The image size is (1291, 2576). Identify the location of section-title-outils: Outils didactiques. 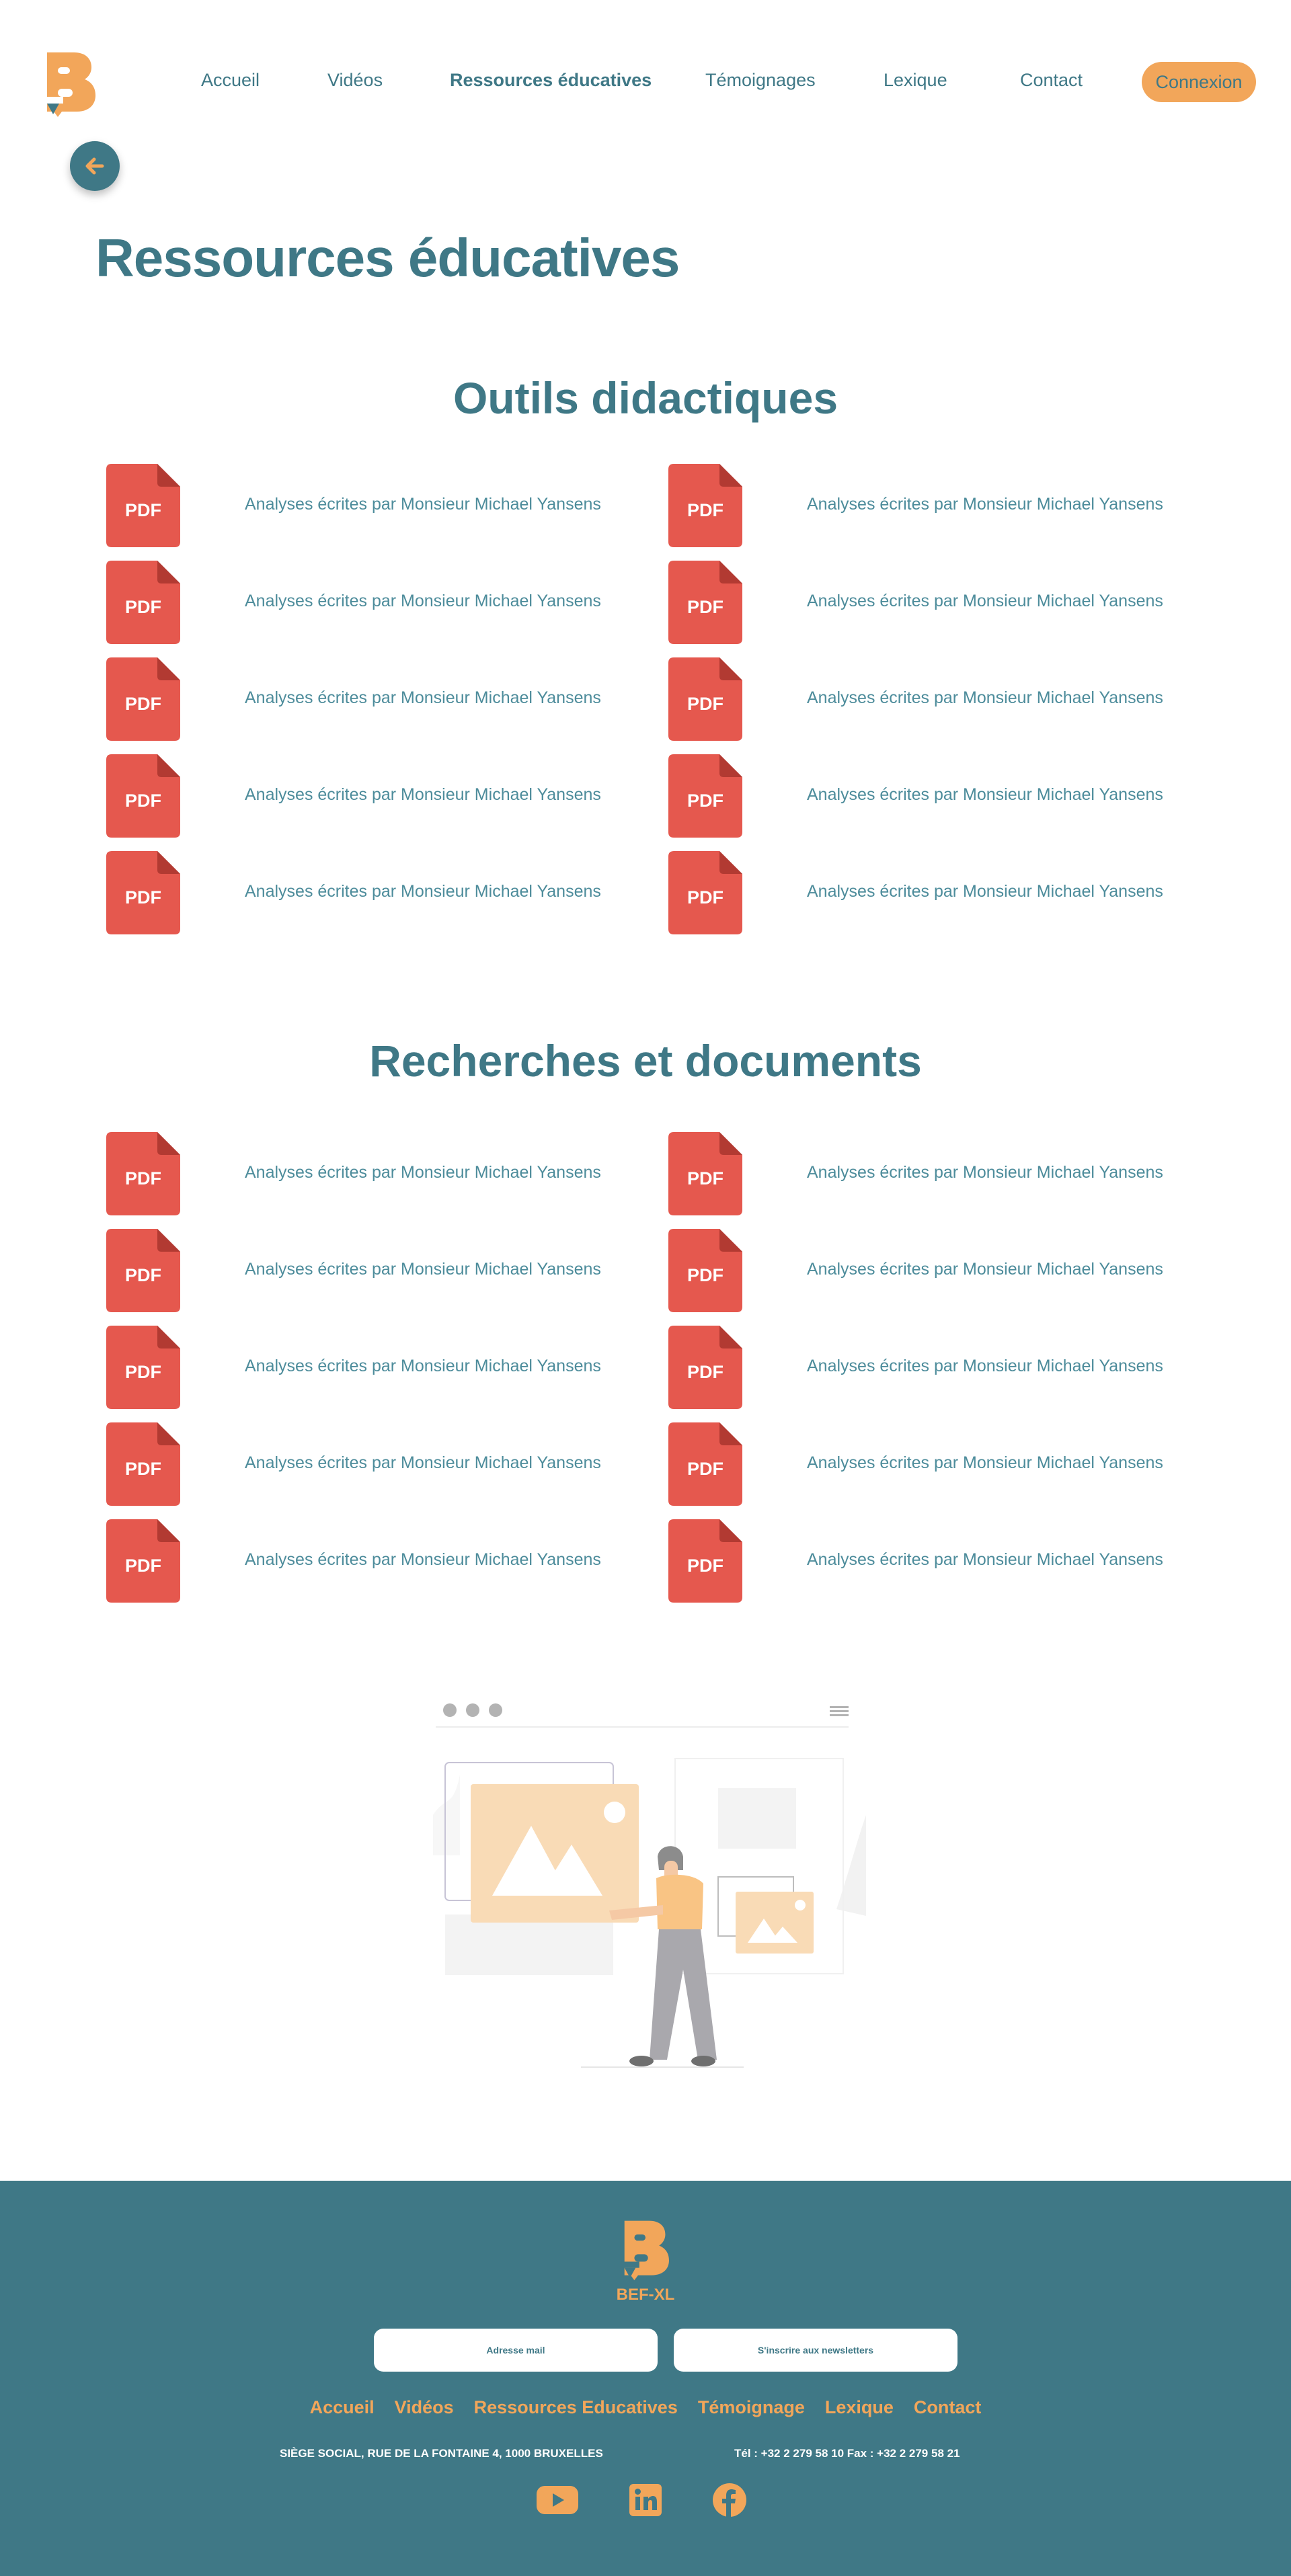
(645, 398).